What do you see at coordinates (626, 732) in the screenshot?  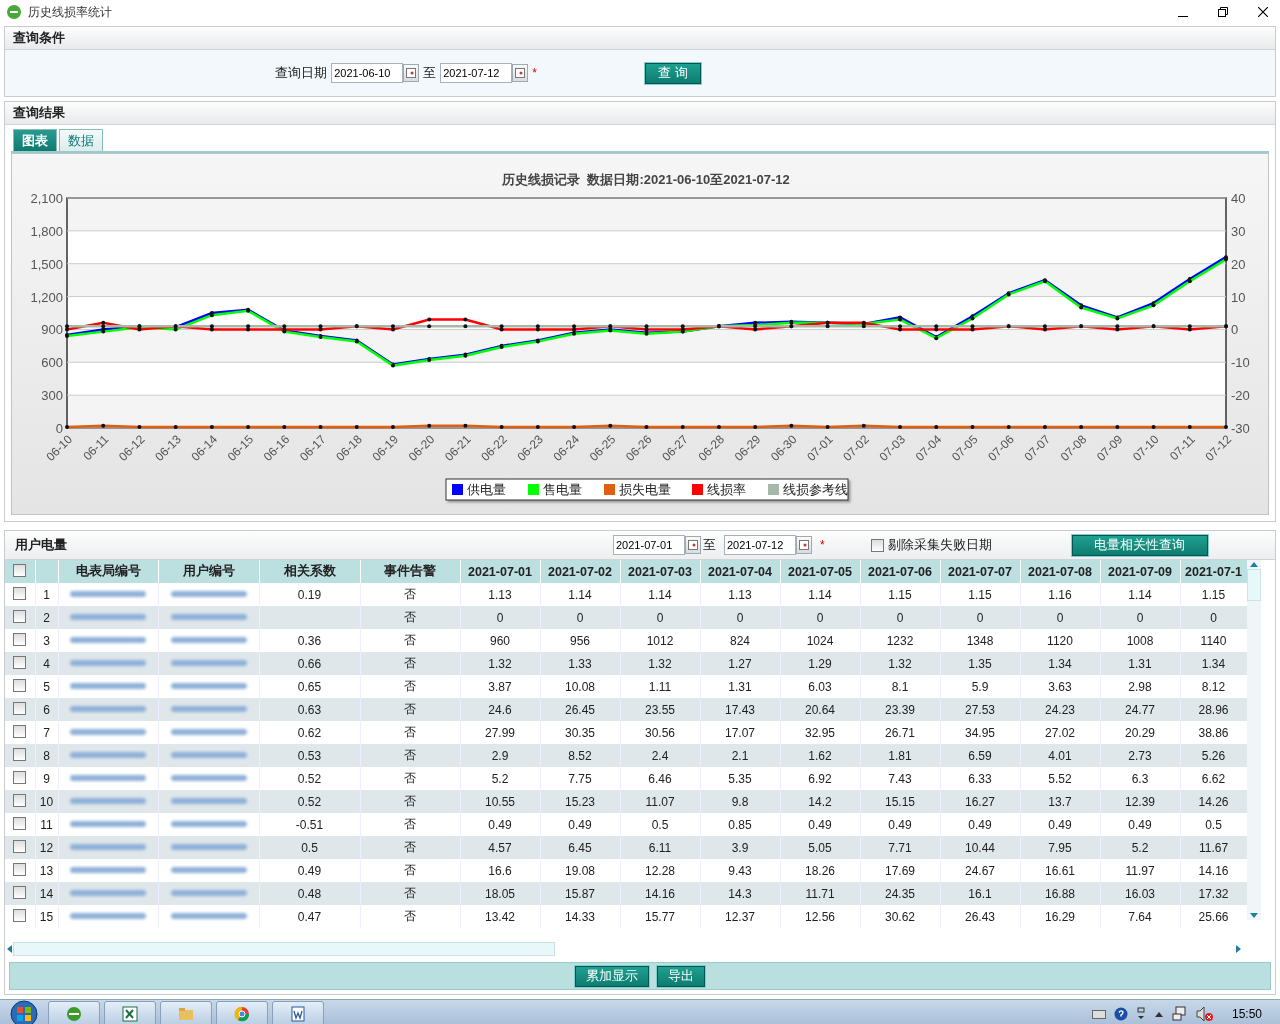 I see `table-row: 7 0.62 否 27.99 30.35 30.56 17.07 32.95 26.71 34.95 27.02 20.29 38.86` at bounding box center [626, 732].